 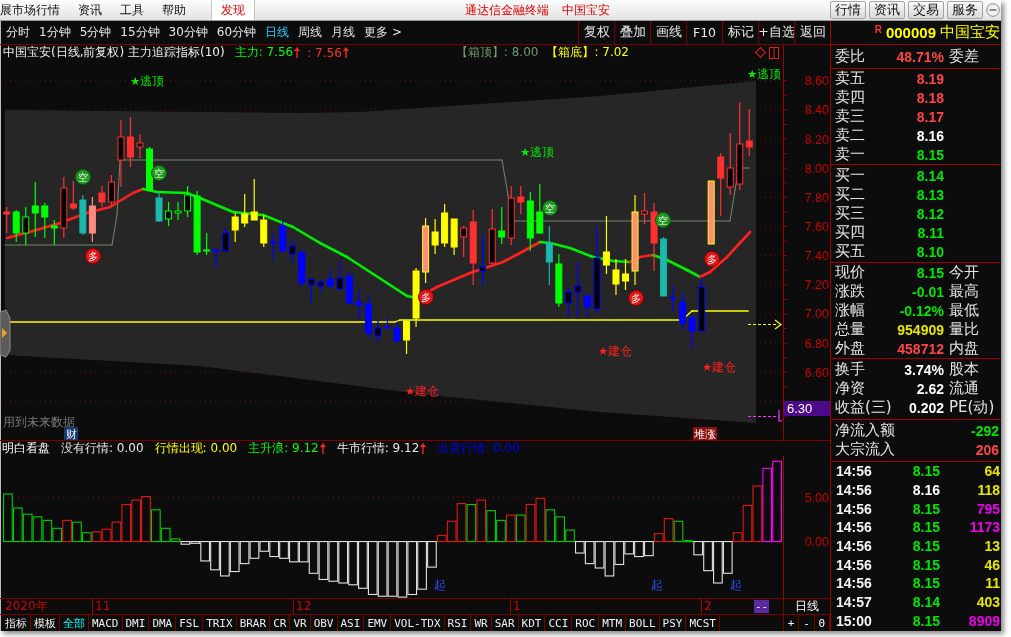 What do you see at coordinates (16, 623) in the screenshot?
I see `indicator-tab: 指标` at bounding box center [16, 623].